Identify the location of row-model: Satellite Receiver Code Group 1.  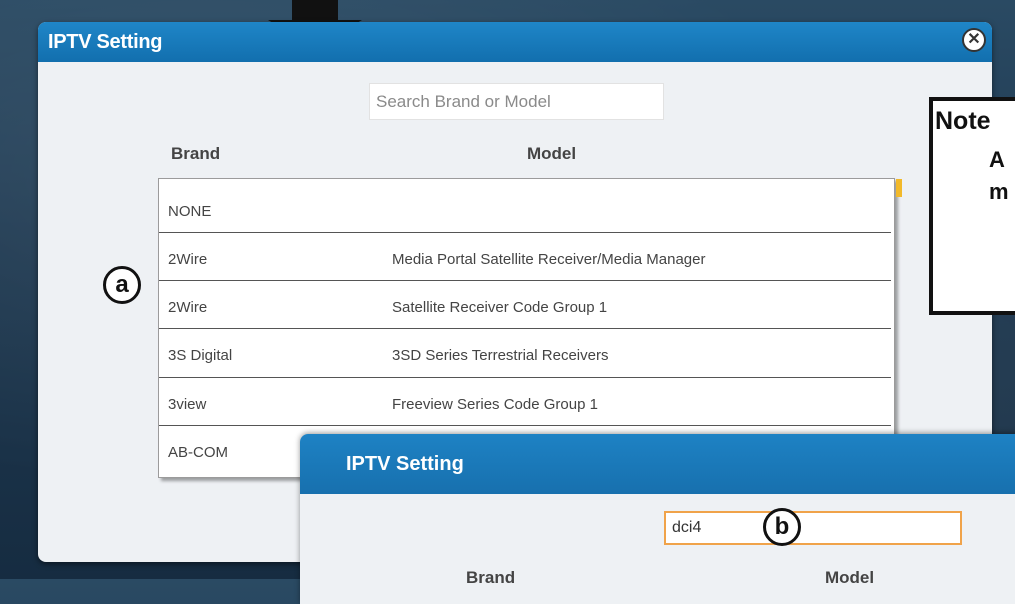
(500, 307).